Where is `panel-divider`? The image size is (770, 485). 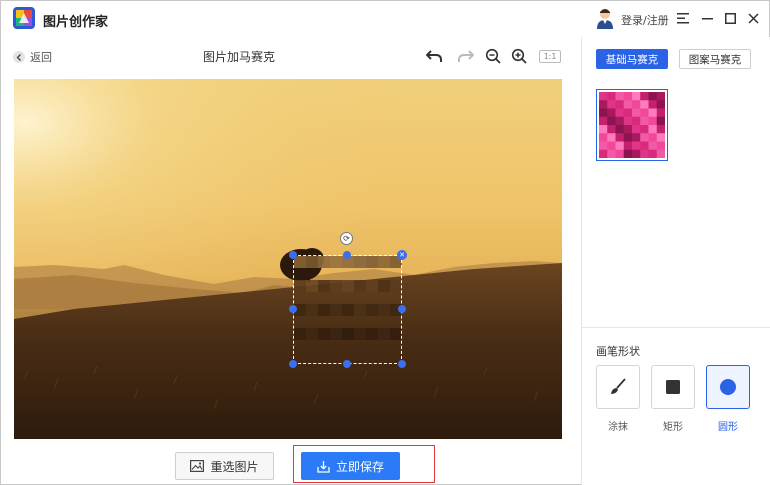
panel-divider is located at coordinates (676, 327).